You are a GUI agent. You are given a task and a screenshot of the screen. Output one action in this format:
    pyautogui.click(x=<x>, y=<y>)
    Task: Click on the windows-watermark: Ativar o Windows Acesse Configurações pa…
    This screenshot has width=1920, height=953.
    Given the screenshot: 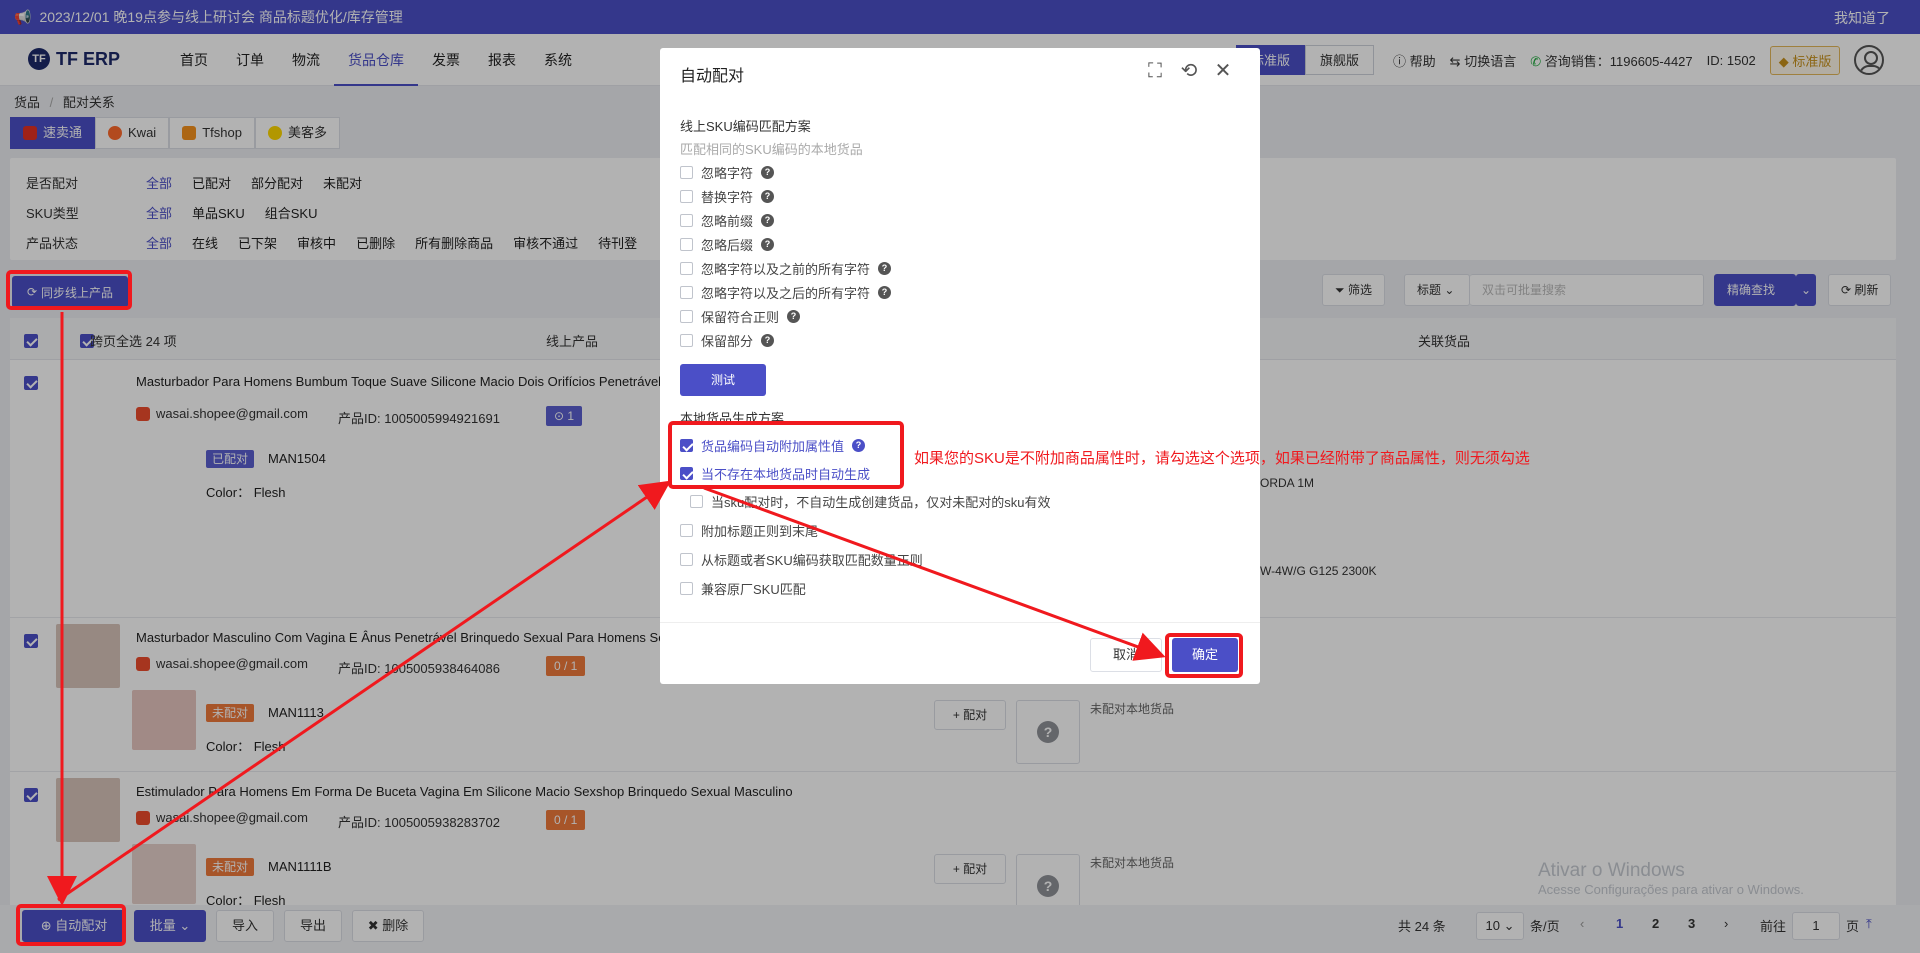 What is the action you would take?
    pyautogui.click(x=1671, y=878)
    